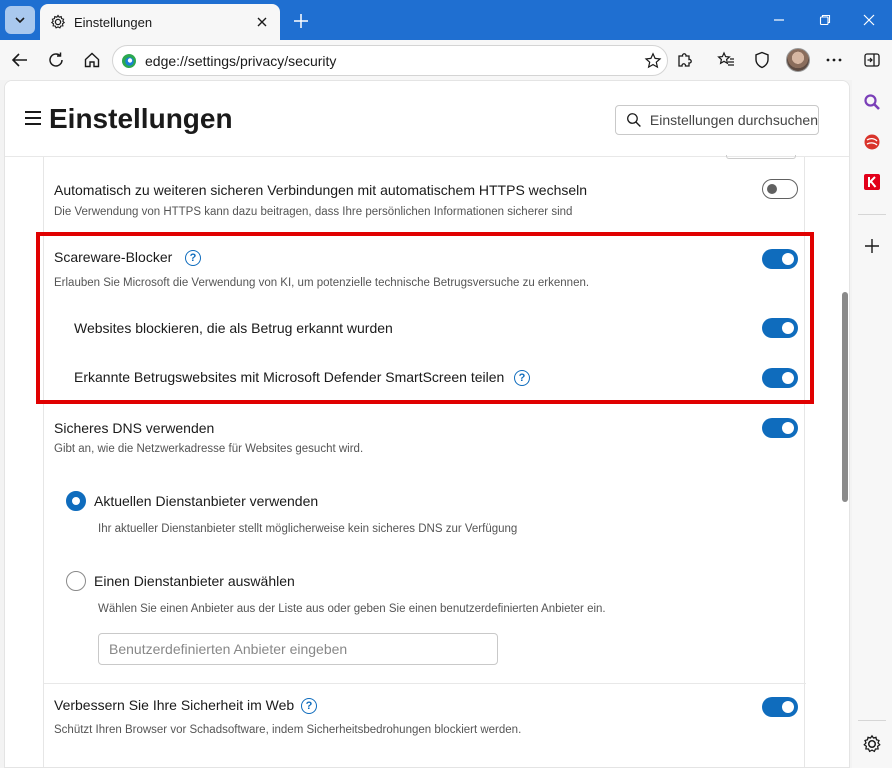 The width and height of the screenshot is (892, 768). Describe the element at coordinates (780, 189) in the screenshot. I see `https-toggle` at that location.